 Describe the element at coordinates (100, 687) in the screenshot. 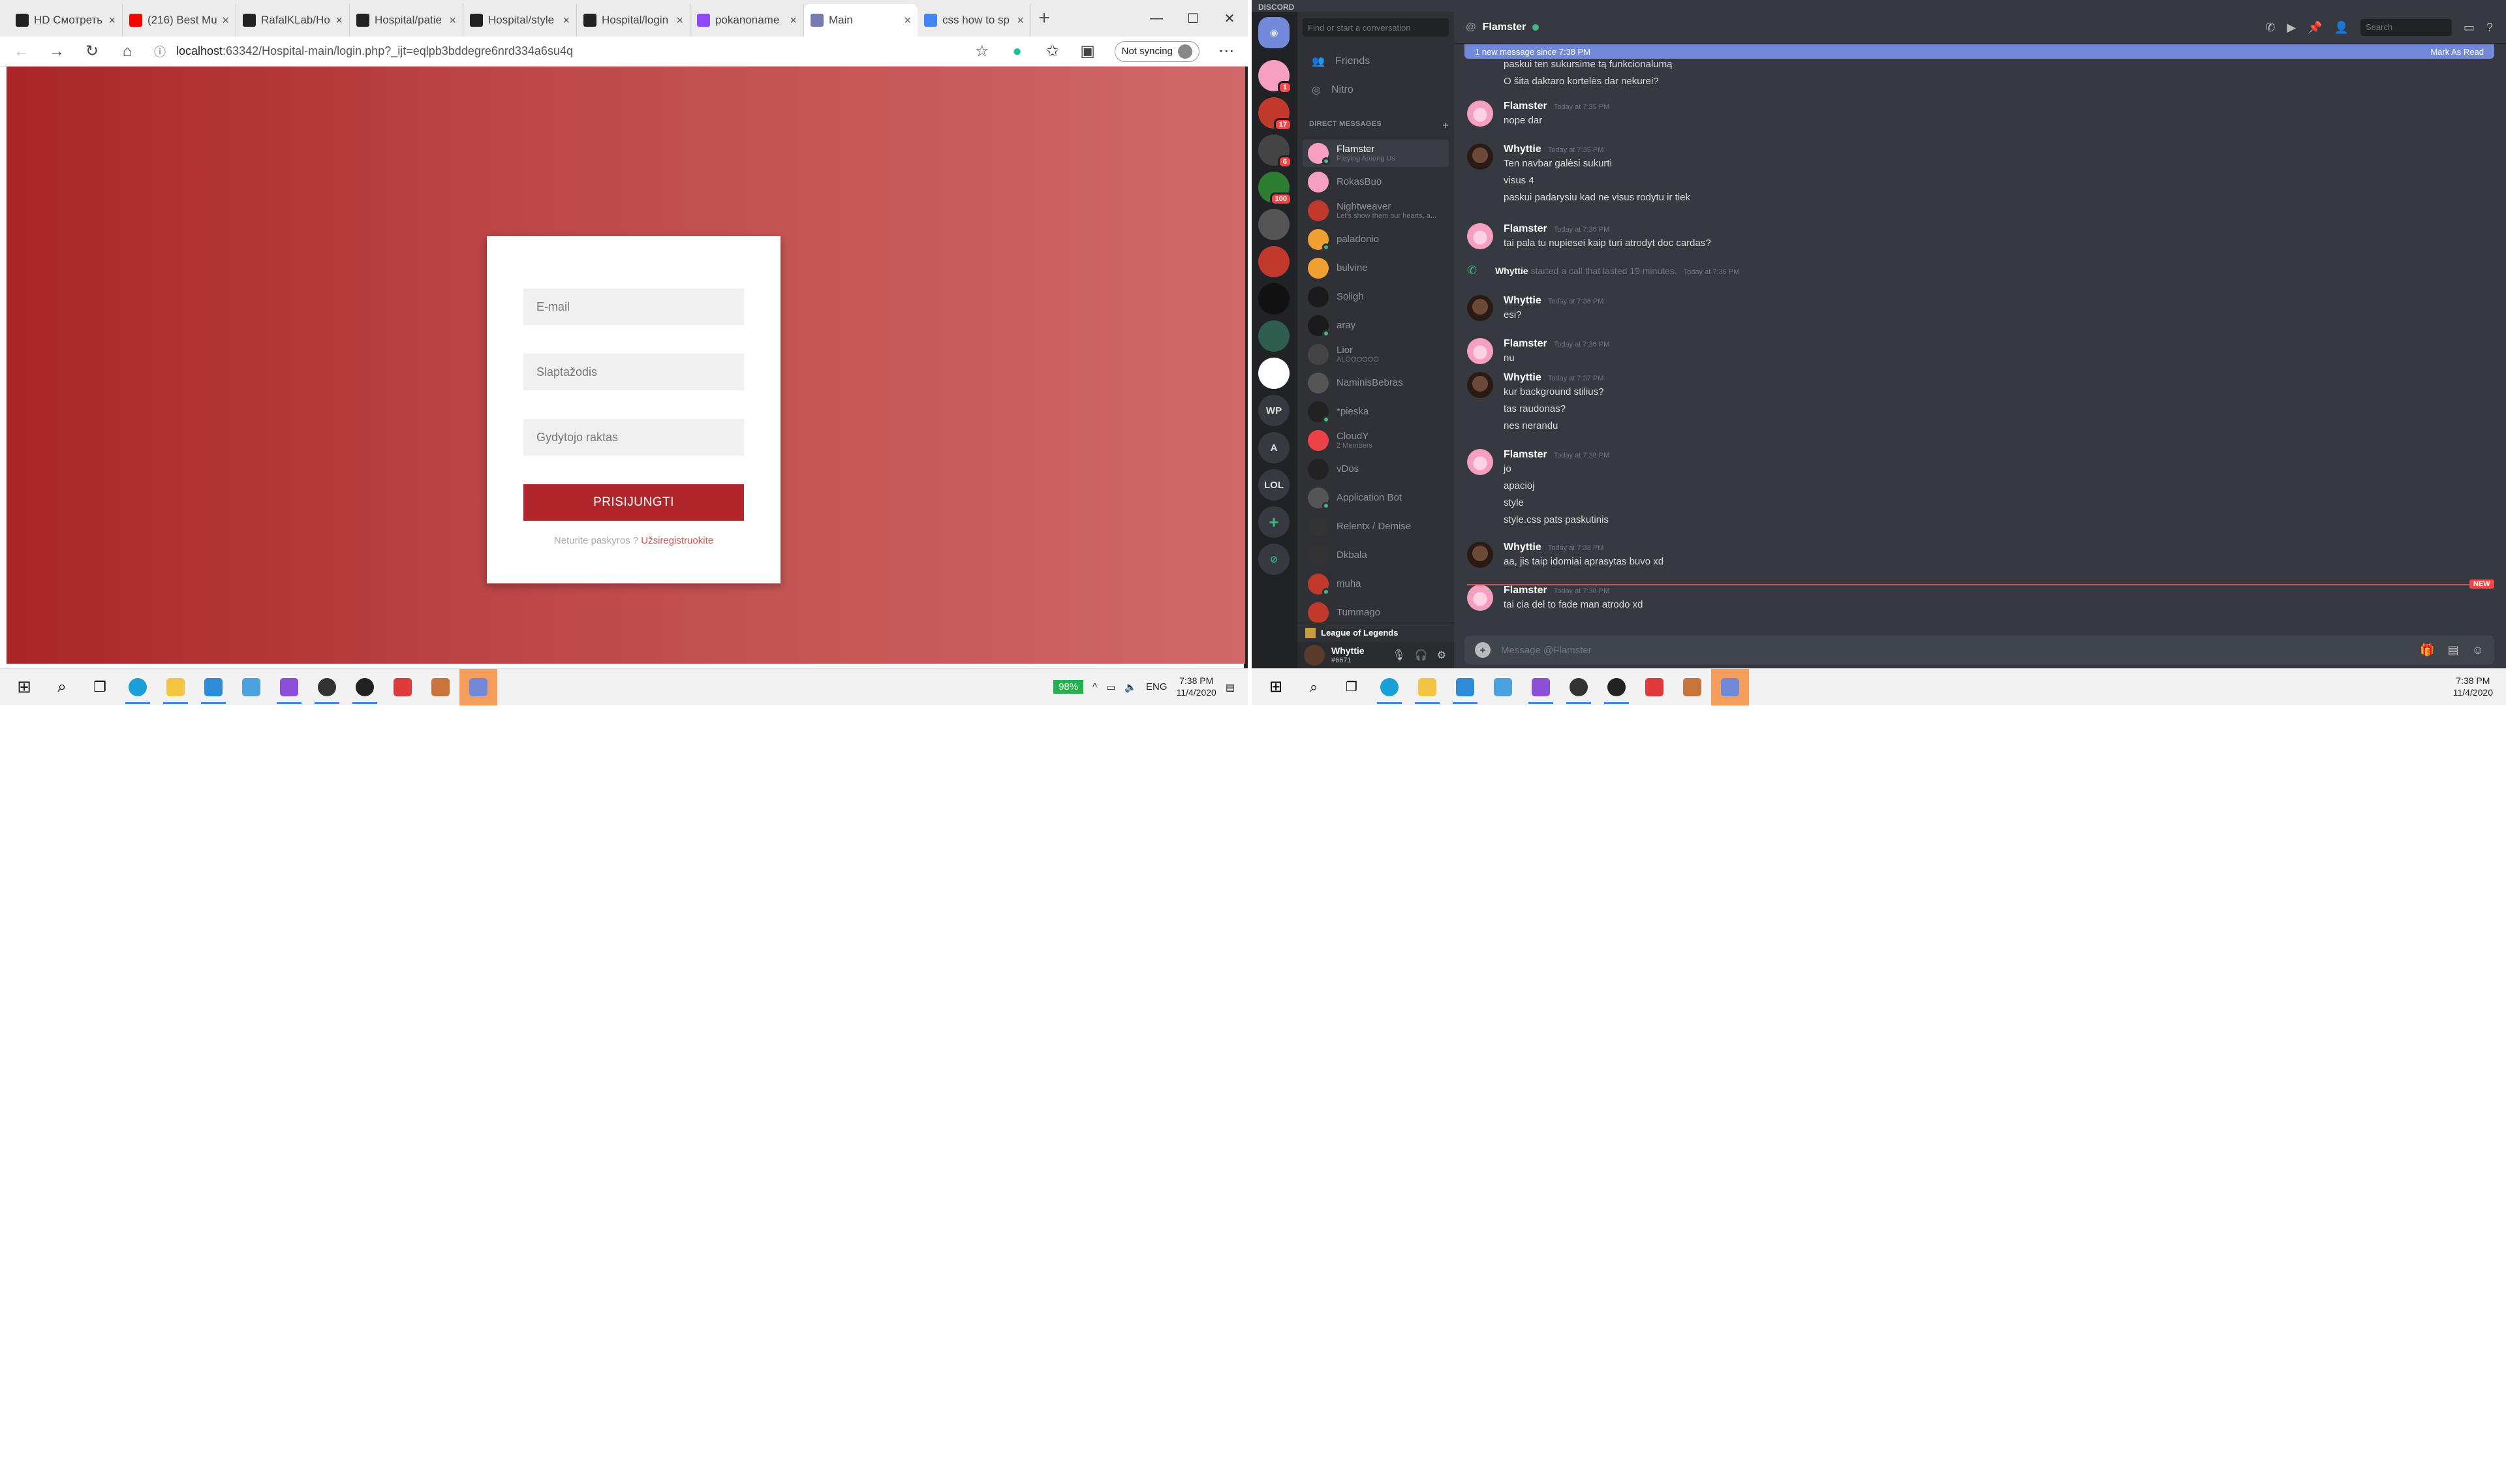

I see `task-view-icon: ❐` at that location.